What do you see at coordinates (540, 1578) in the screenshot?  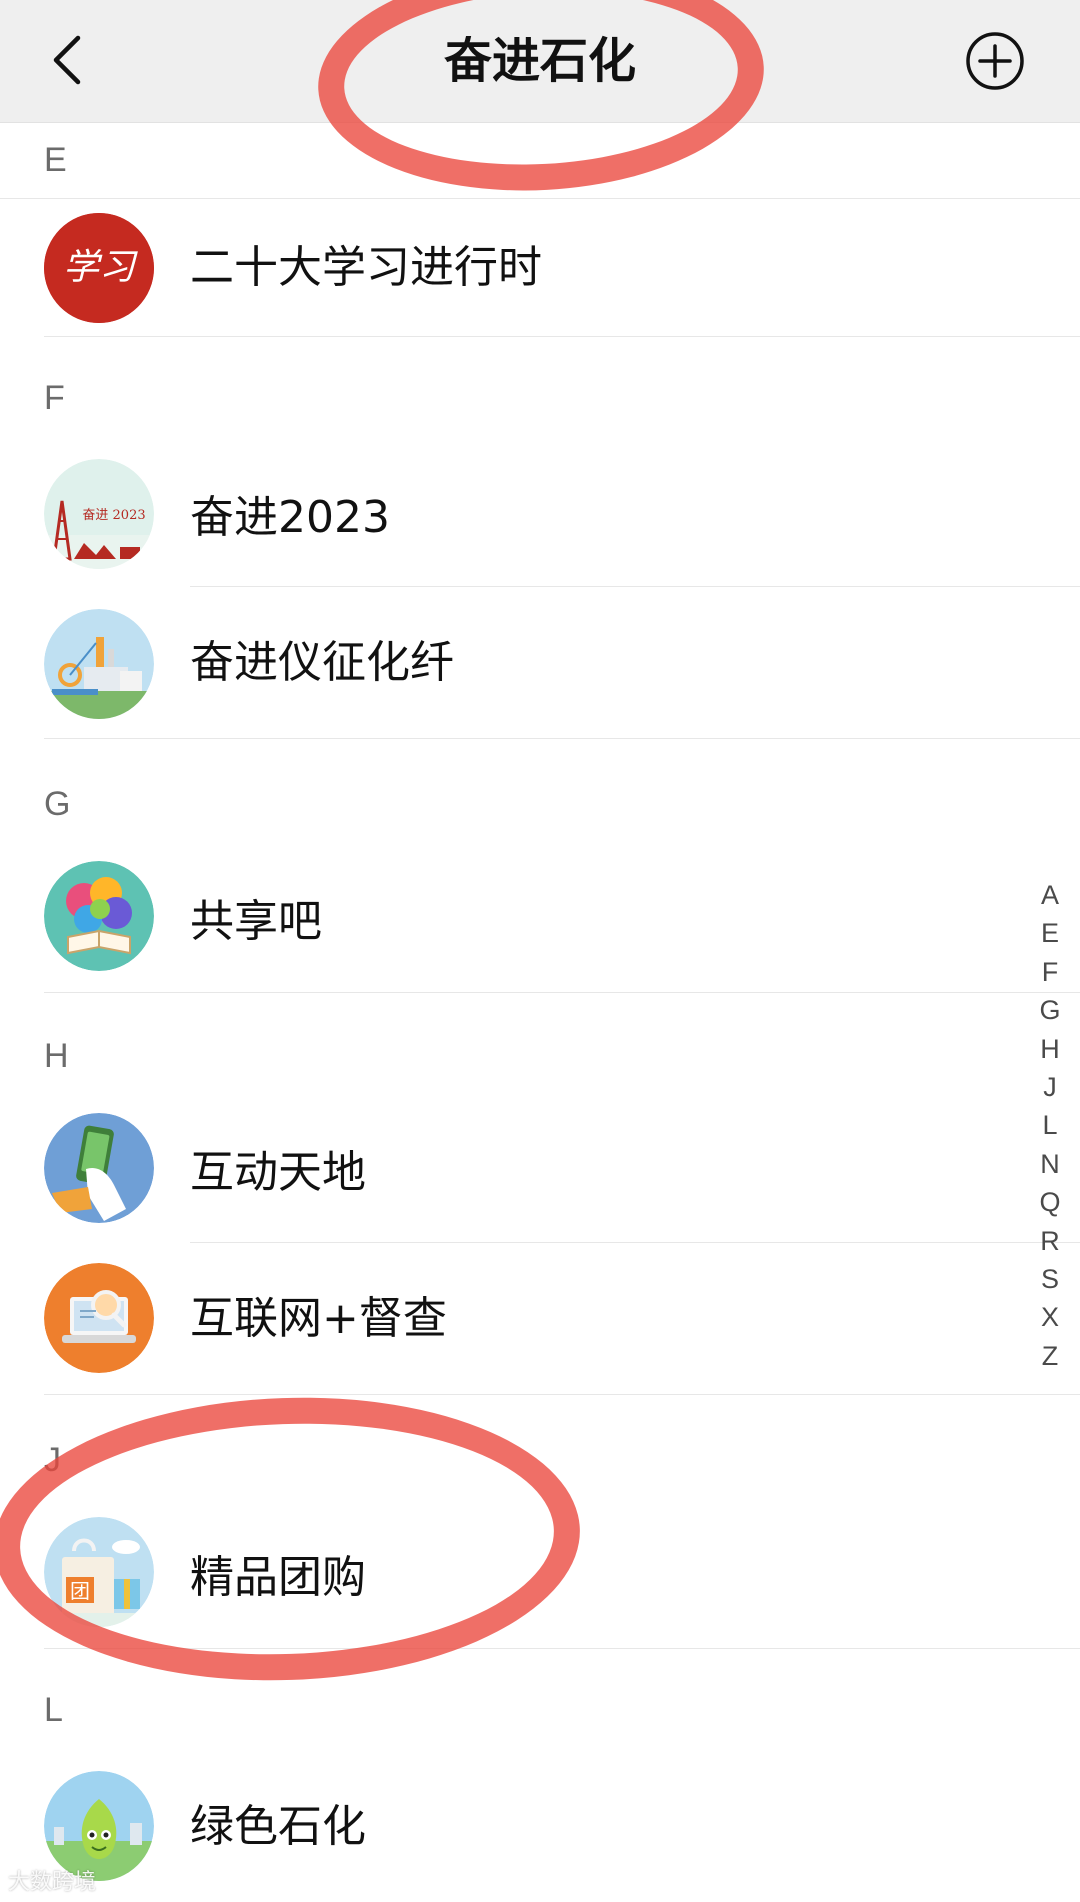 I see `list-item: 团 精品团购` at bounding box center [540, 1578].